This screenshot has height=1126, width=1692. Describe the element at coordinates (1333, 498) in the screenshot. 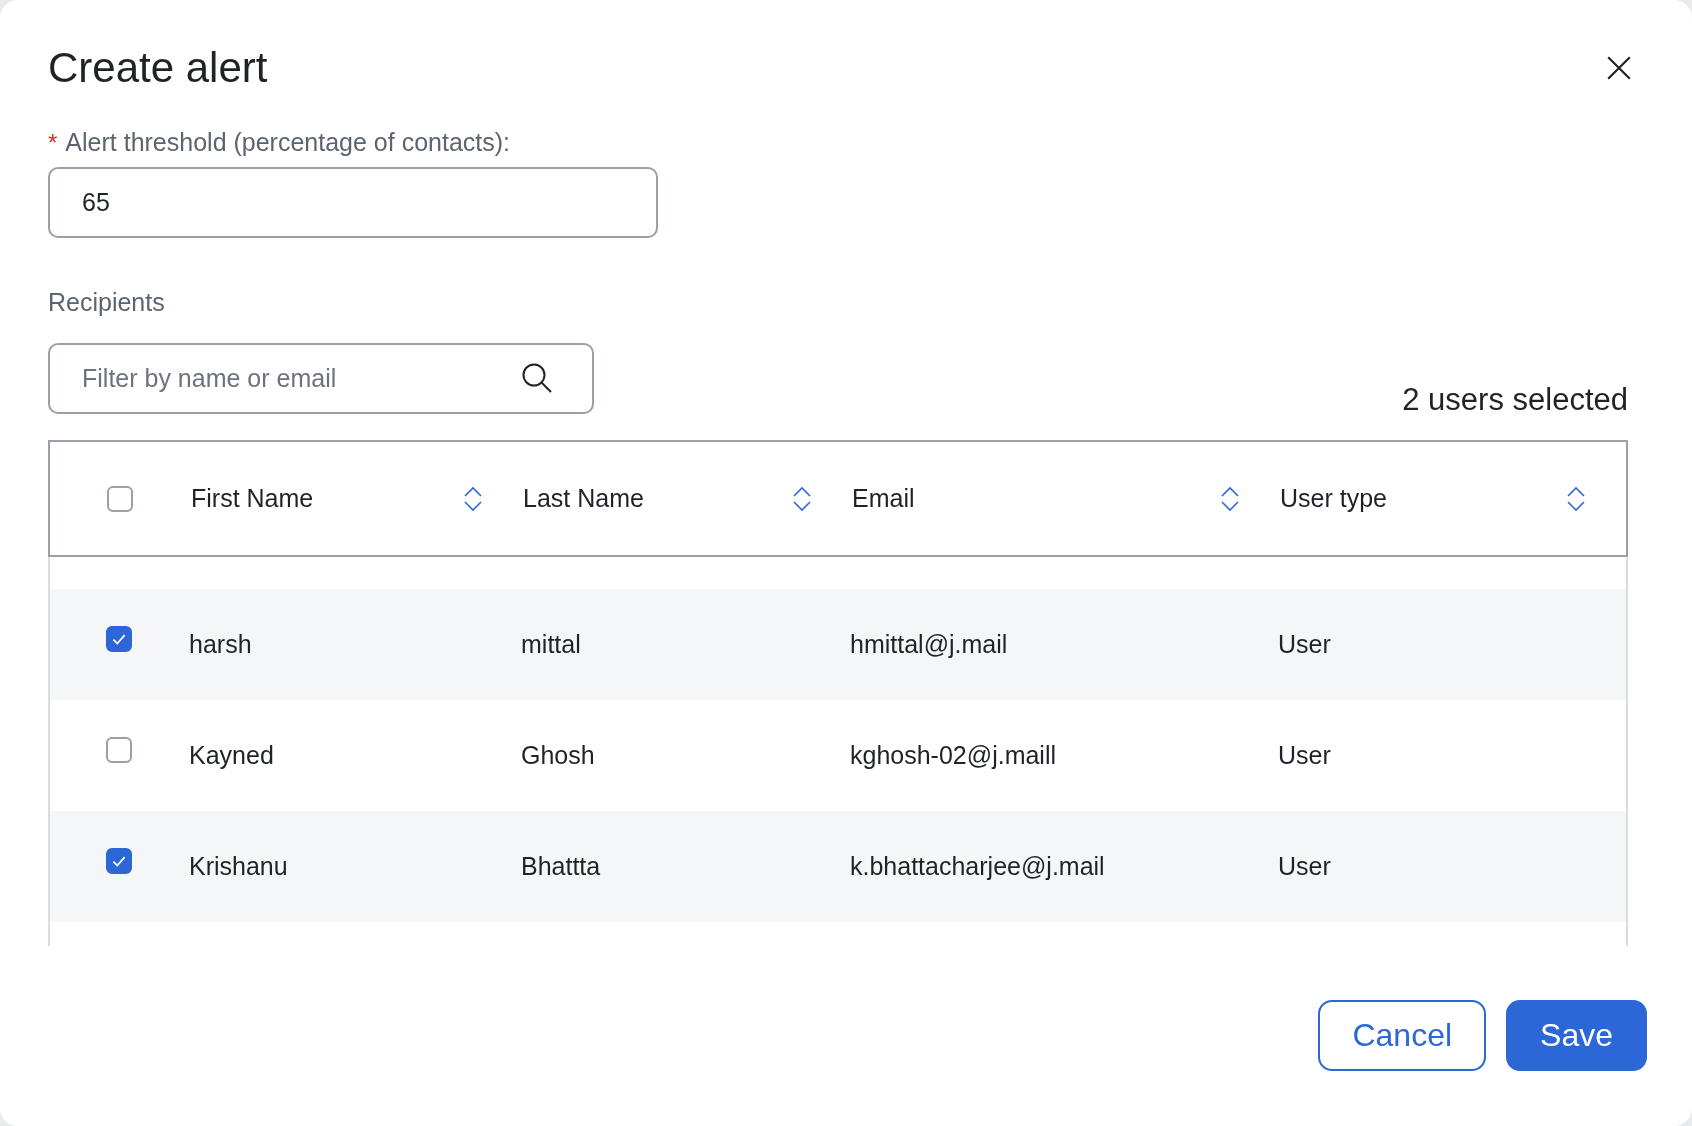

I see `column-header: User type` at that location.